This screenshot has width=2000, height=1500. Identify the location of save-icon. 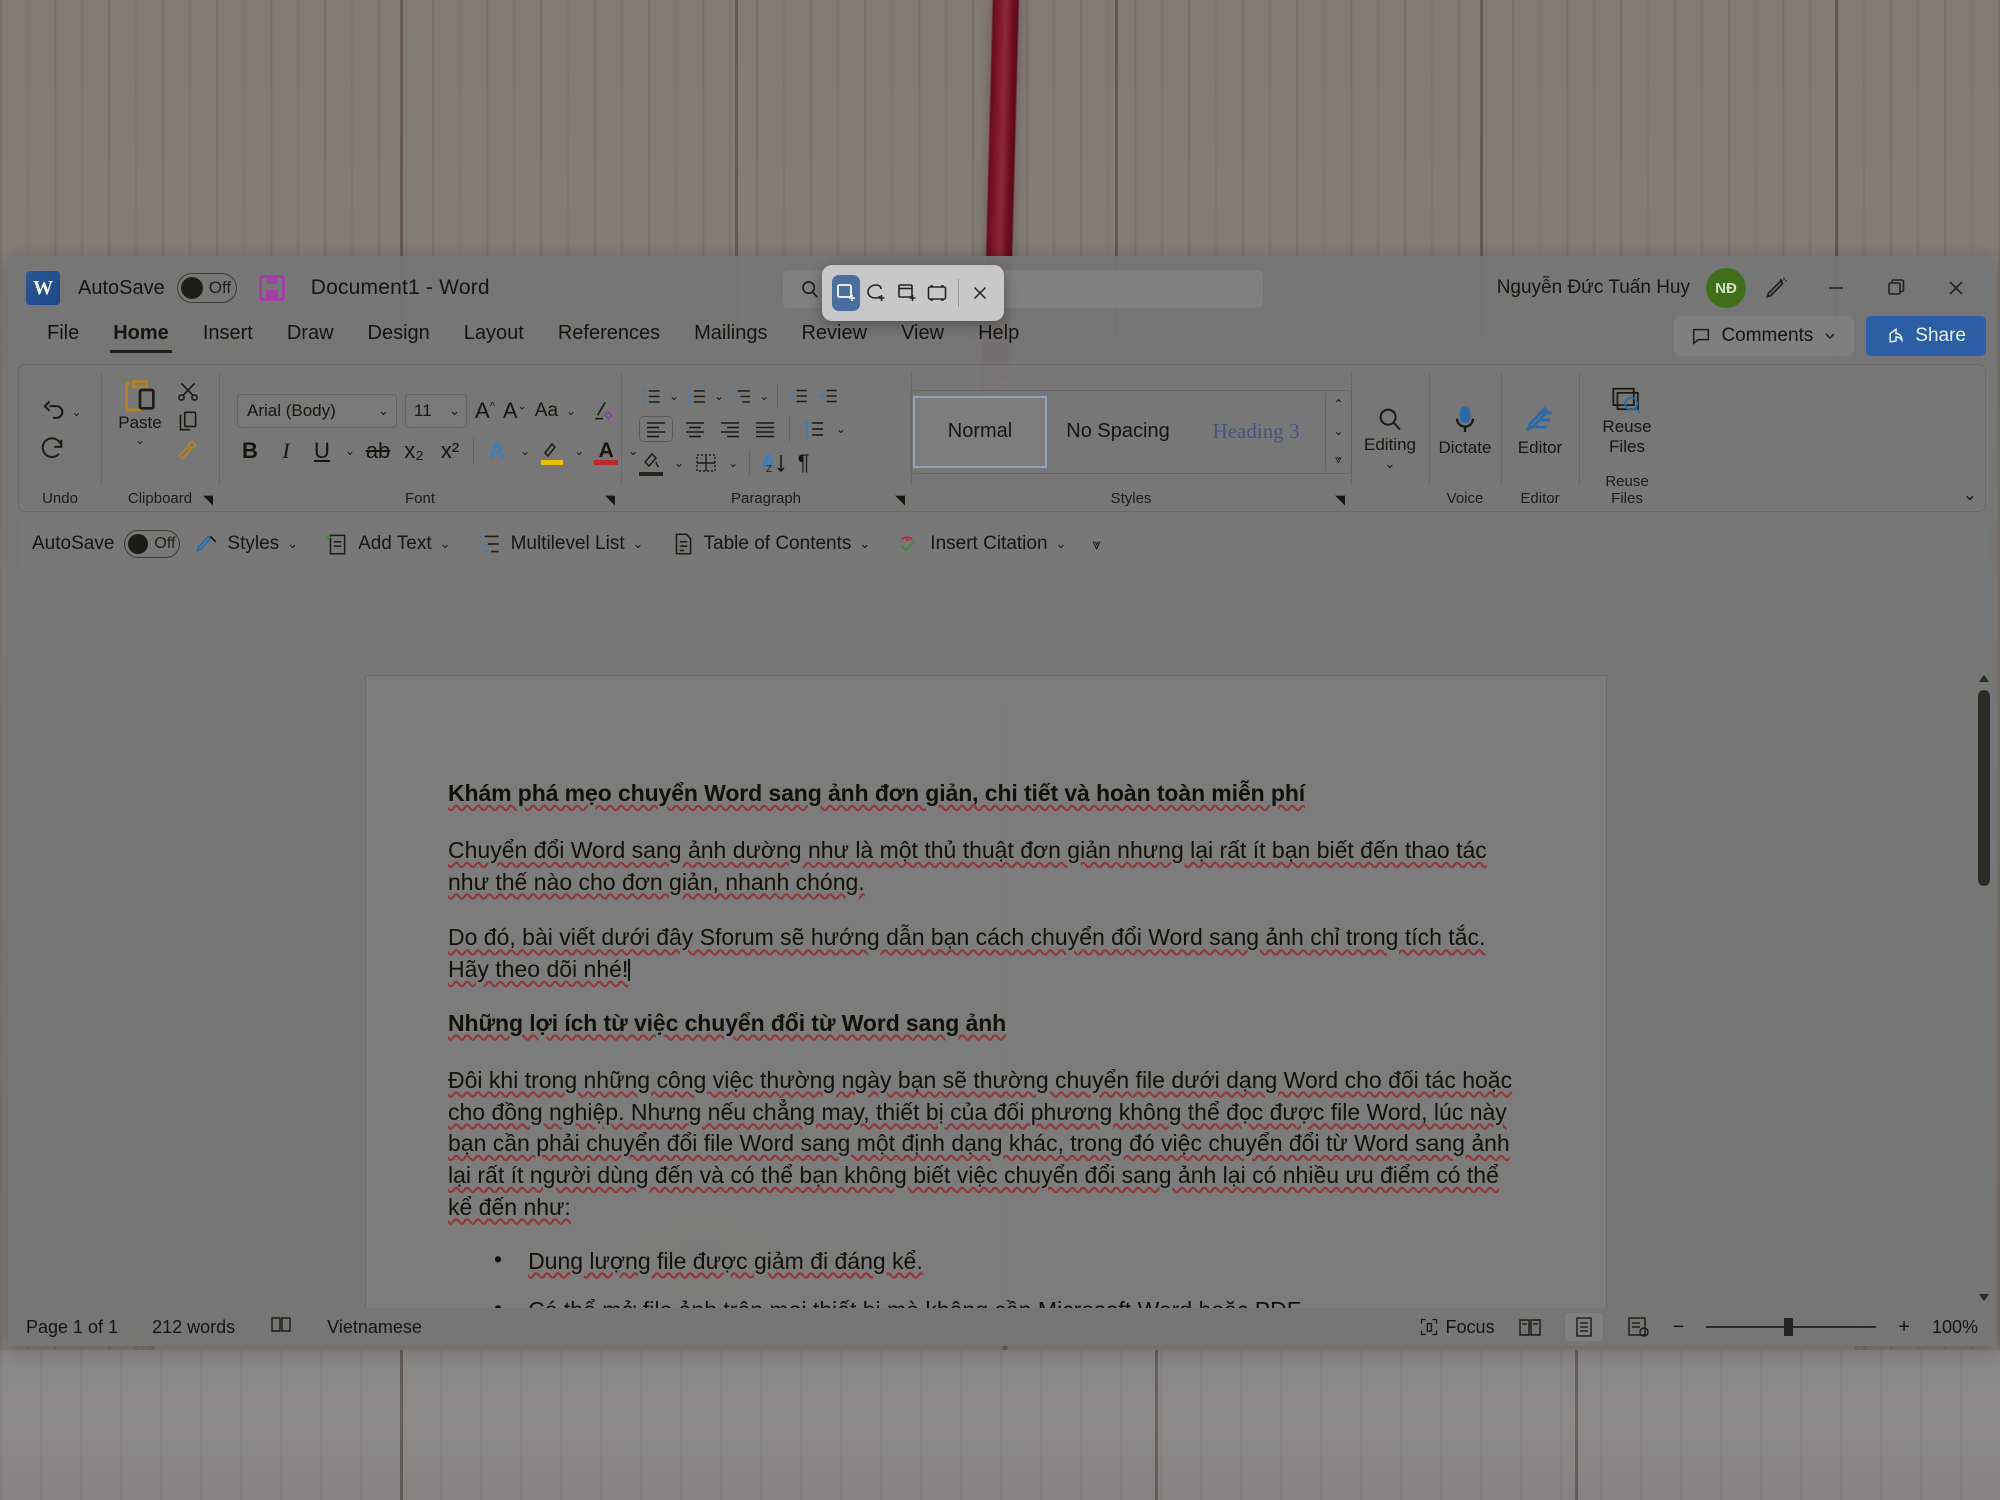
(271, 288).